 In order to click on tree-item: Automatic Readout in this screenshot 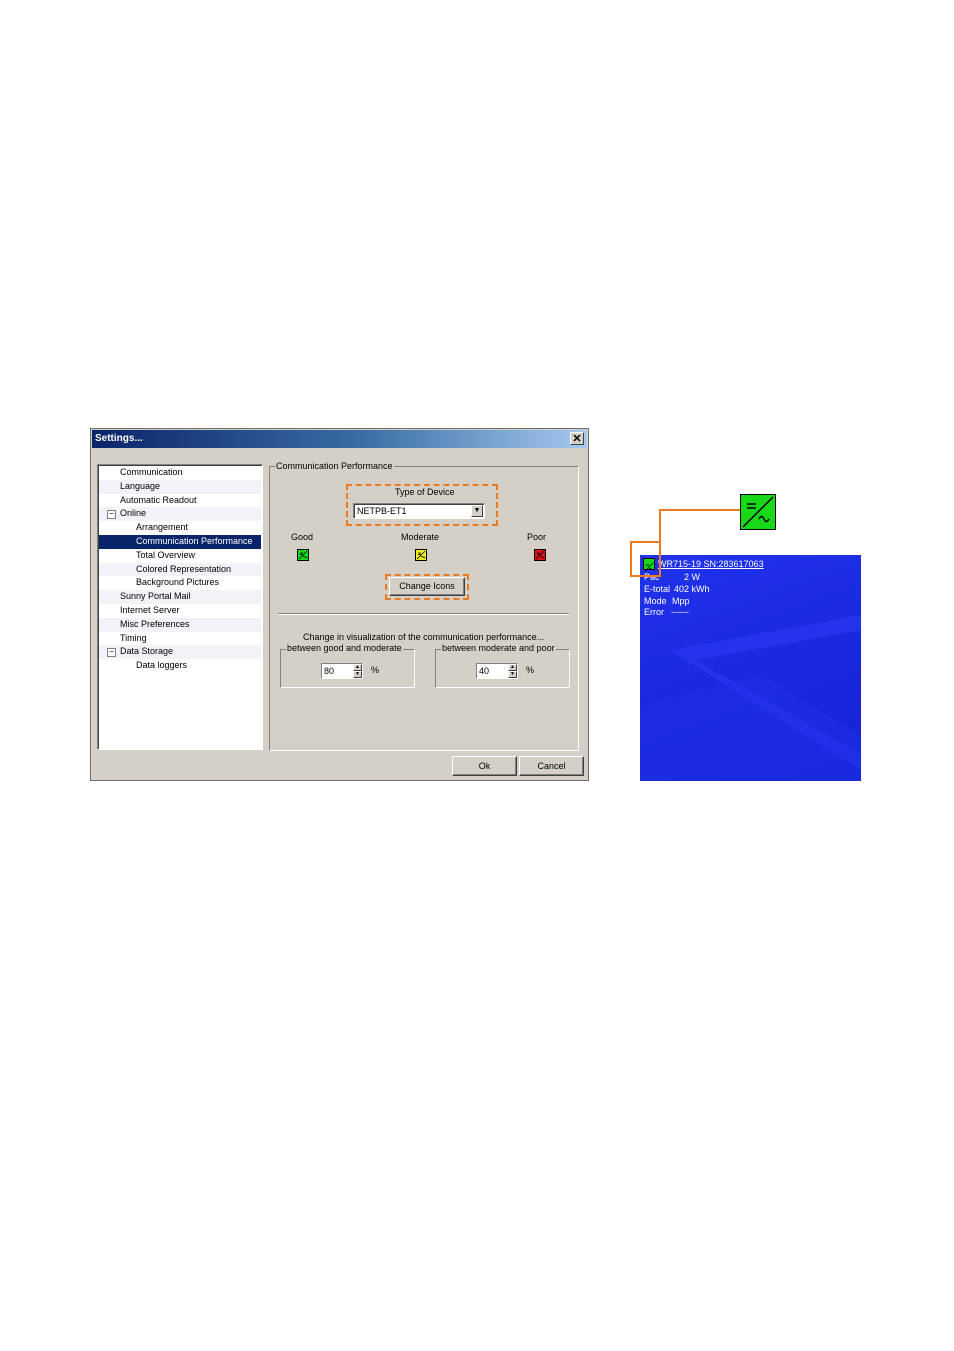, I will do `click(180, 501)`.